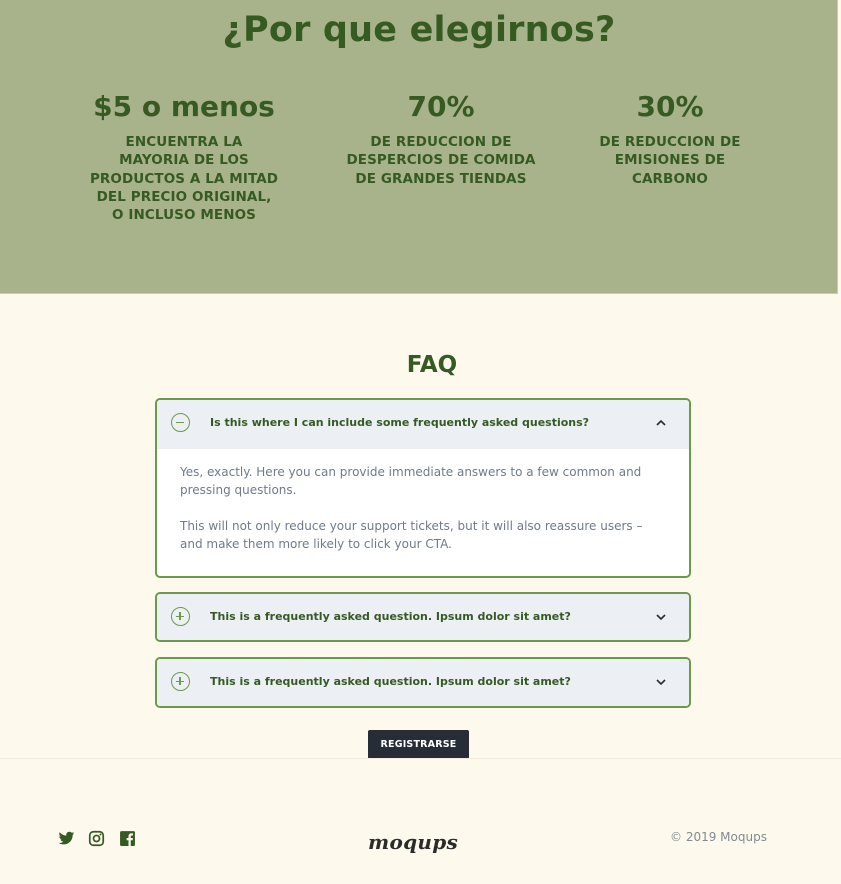 The height and width of the screenshot is (884, 841). What do you see at coordinates (718, 837) in the screenshot?
I see `copyright-text: © 2019 Moqups` at bounding box center [718, 837].